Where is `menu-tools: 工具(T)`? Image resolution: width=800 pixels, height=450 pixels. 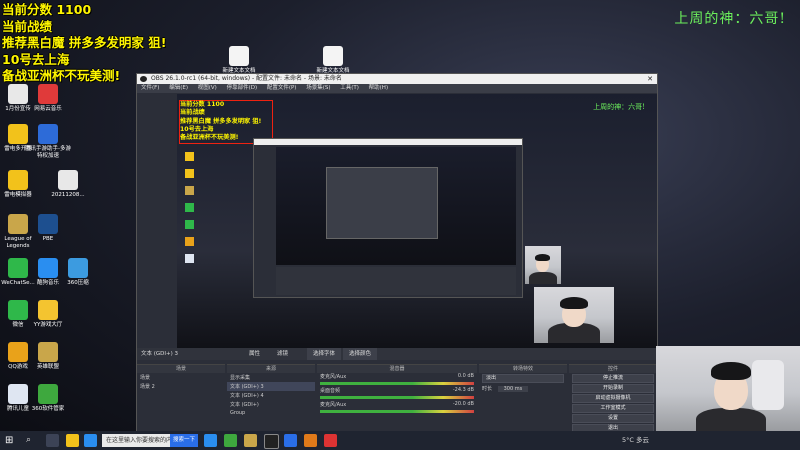 menu-tools: 工具(T) is located at coordinates (349, 88).